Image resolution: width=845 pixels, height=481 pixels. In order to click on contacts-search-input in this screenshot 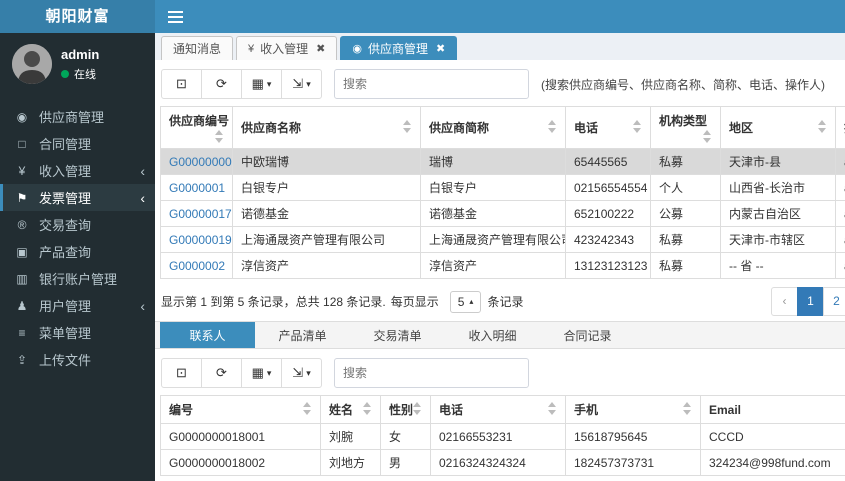, I will do `click(431, 373)`.